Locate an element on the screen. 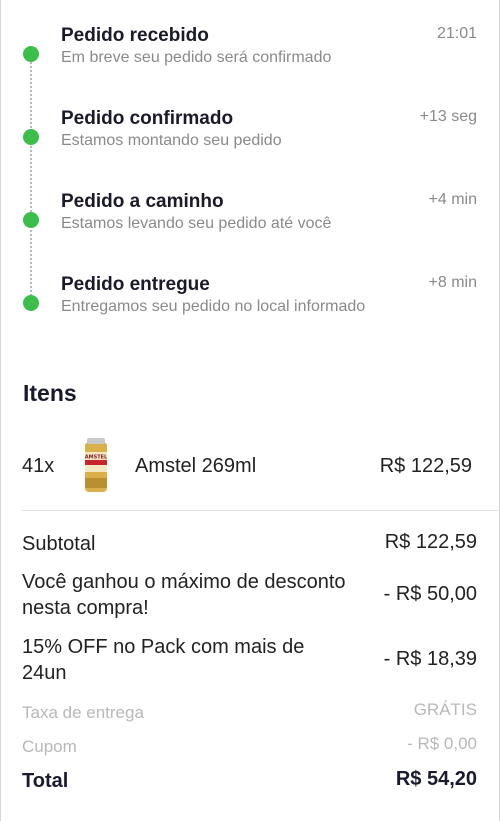 This screenshot has height=821, width=500. step-subtitle: Em breve seu pedido será confirmado is located at coordinates (196, 57).